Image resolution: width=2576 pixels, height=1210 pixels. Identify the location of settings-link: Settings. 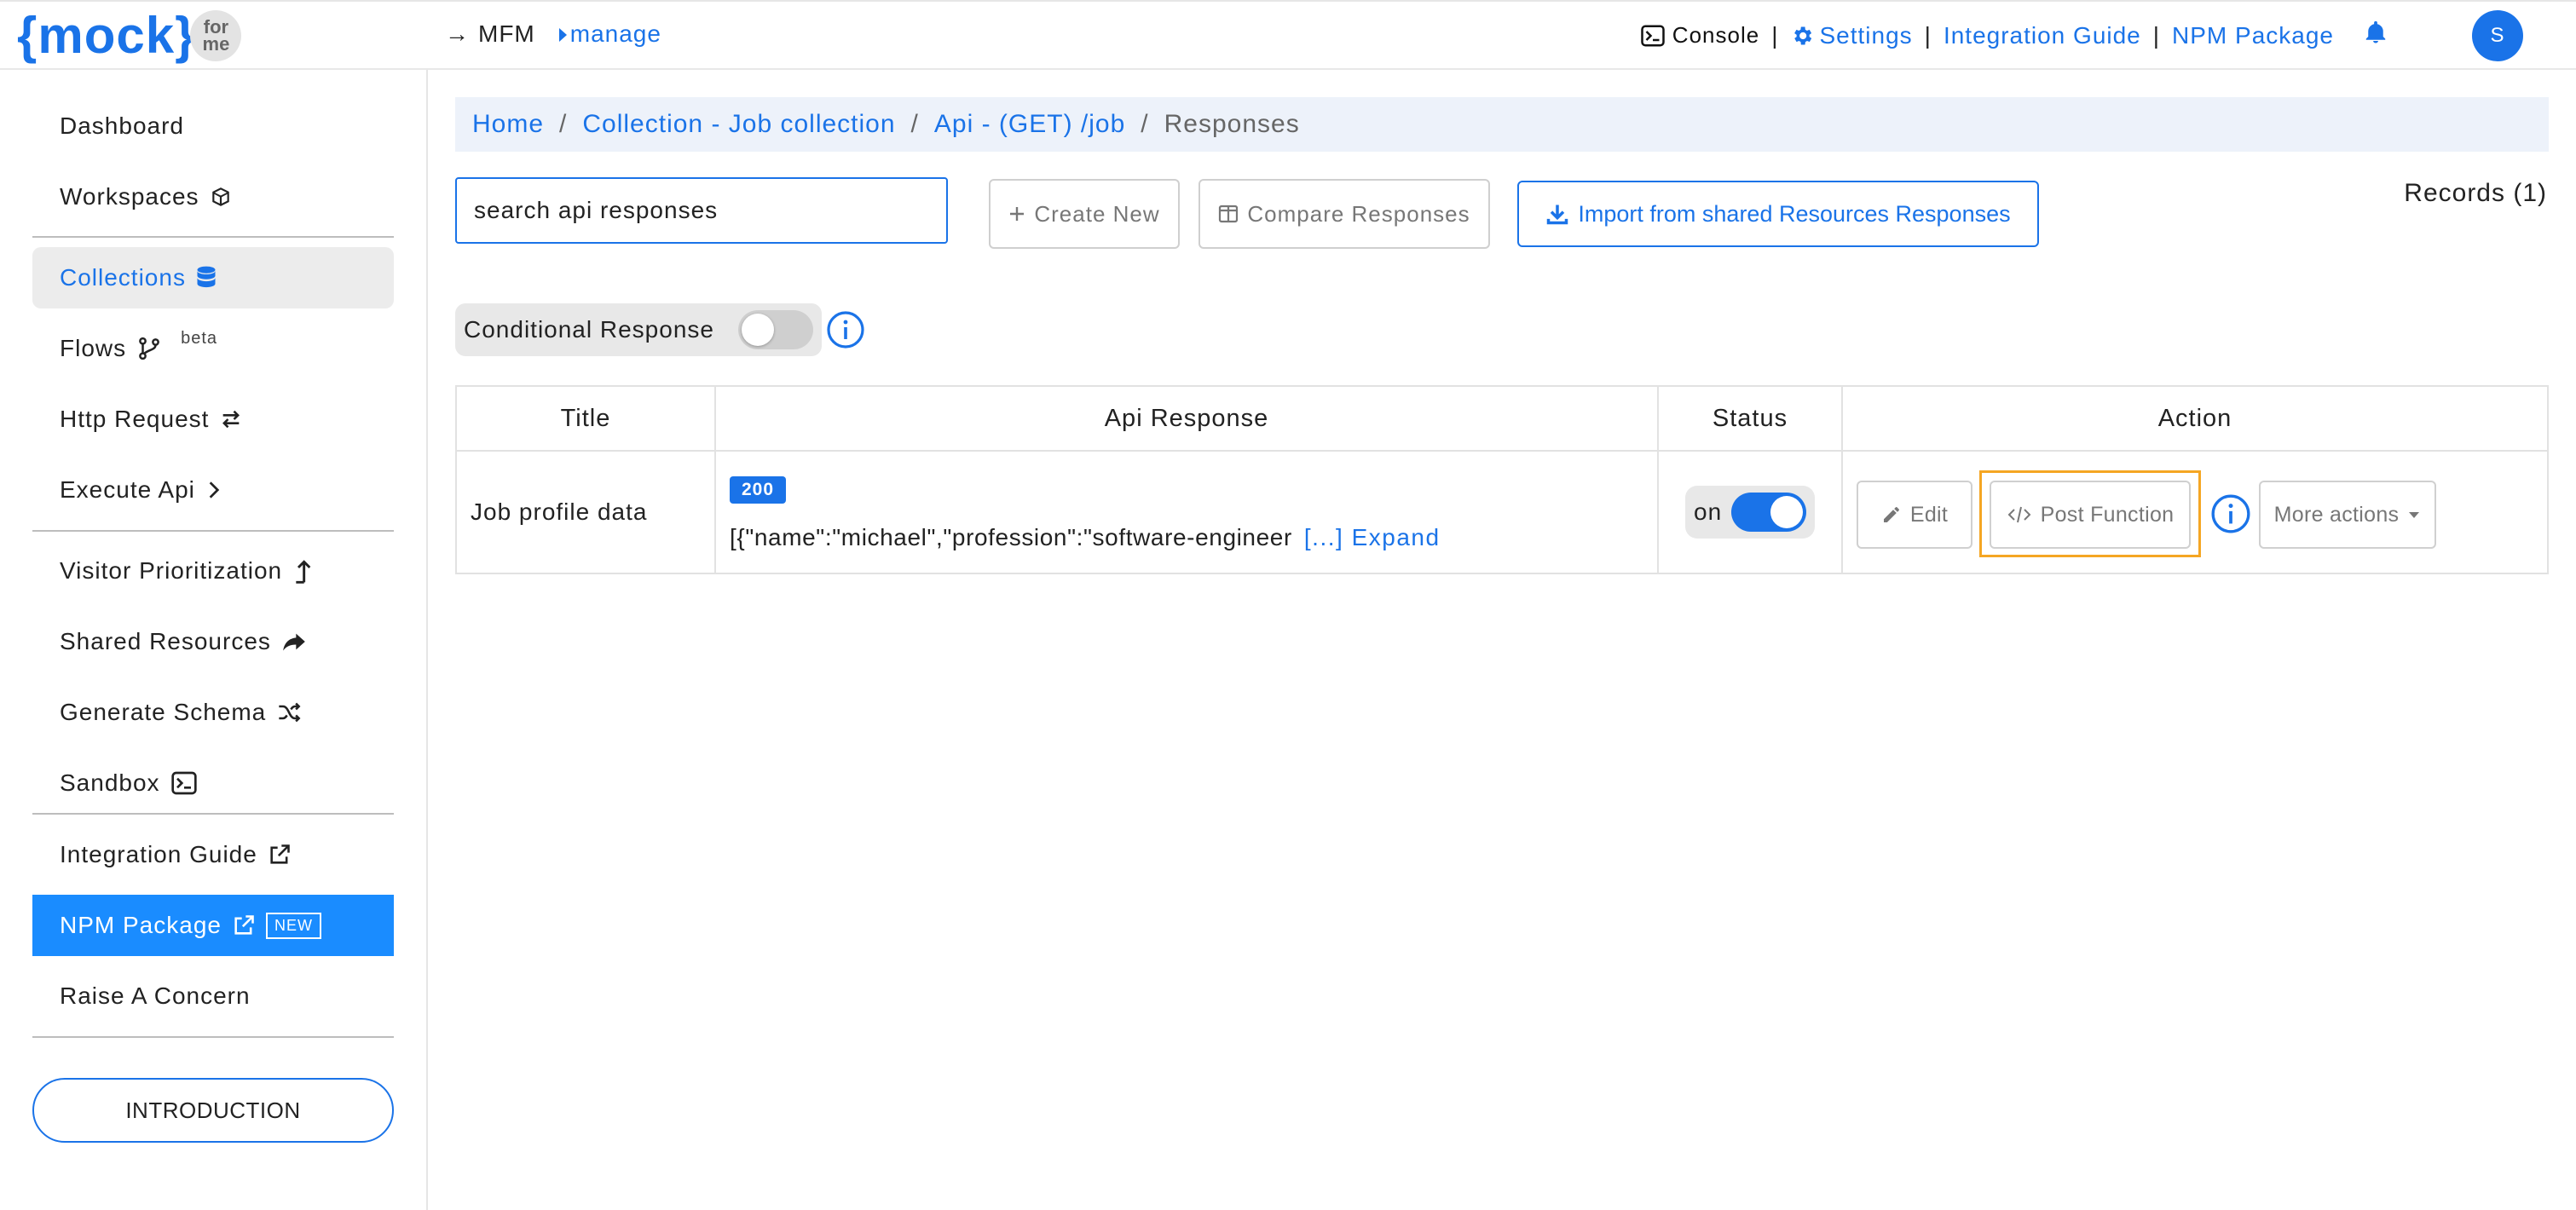
(1851, 35).